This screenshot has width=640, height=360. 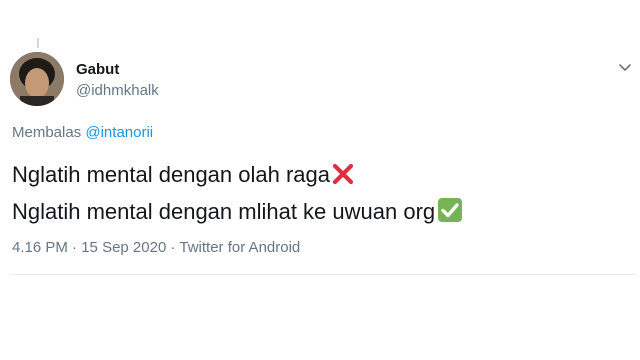 I want to click on tweet-line-1: Nglatih mental dengan olah raga, so click(x=237, y=176).